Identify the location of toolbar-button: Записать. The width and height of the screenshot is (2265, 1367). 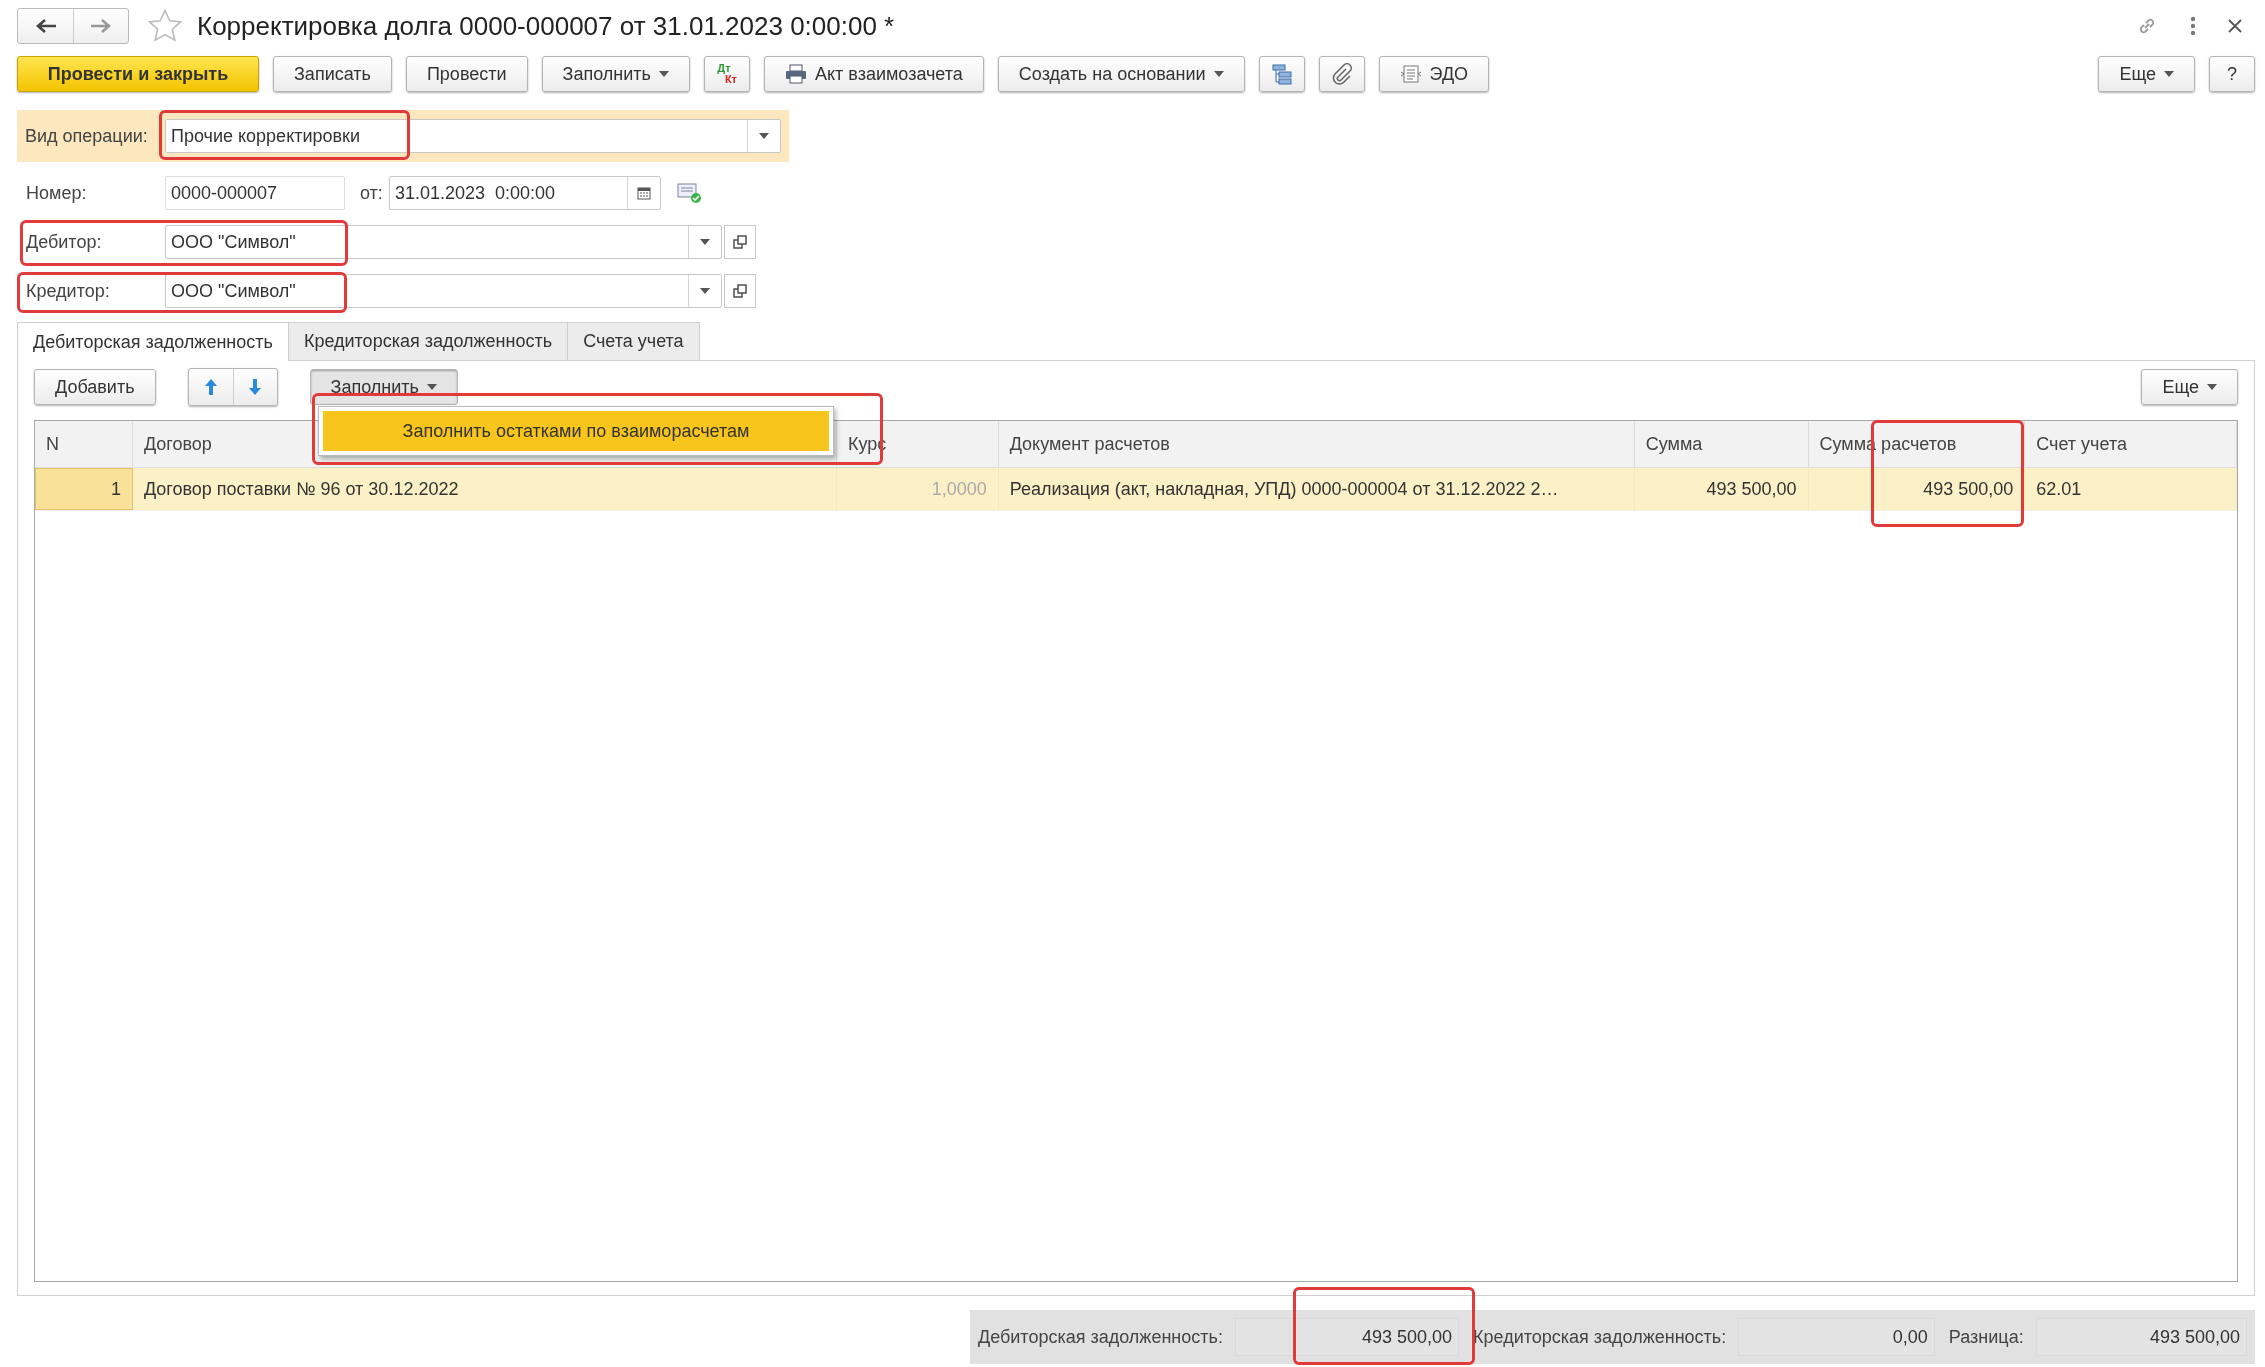
(332, 74).